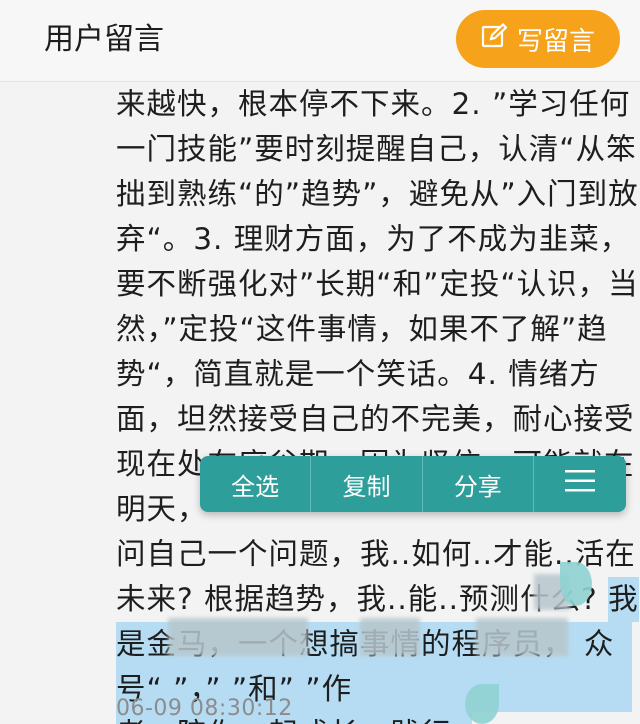 The height and width of the screenshot is (724, 640). What do you see at coordinates (377, 194) in the screenshot?
I see `comment-line: 拙到熟练“的”趋势”，避免从”入门到放` at bounding box center [377, 194].